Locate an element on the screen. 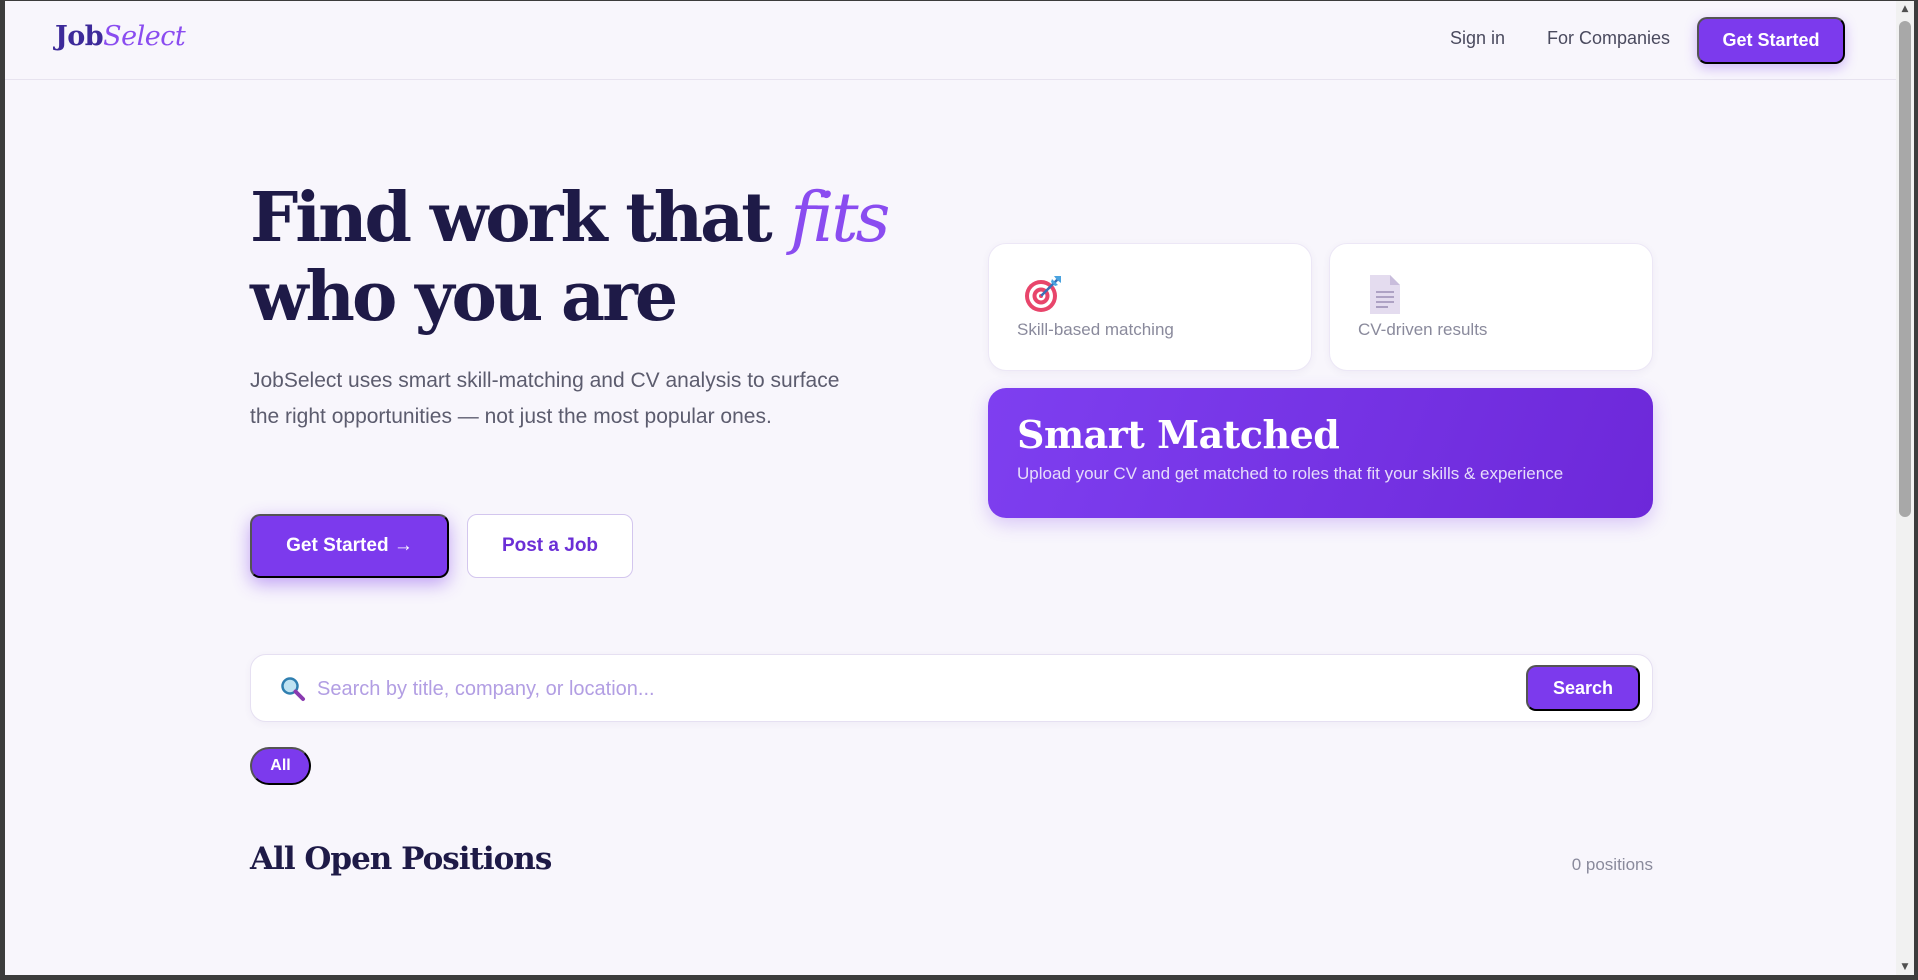 Image resolution: width=1918 pixels, height=980 pixels. filter-chip-all: All is located at coordinates (280, 766).